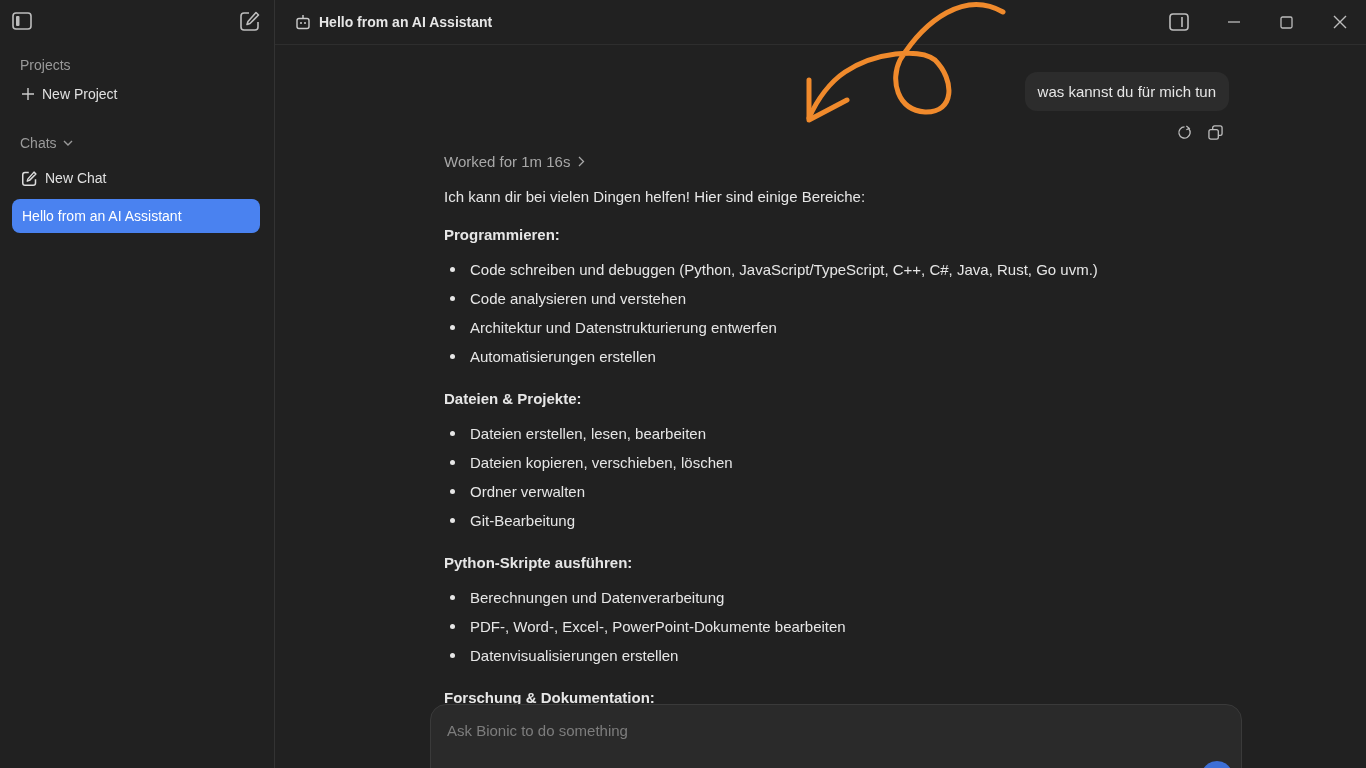  What do you see at coordinates (46, 143) in the screenshot?
I see `chats-section-toggle: Chats` at bounding box center [46, 143].